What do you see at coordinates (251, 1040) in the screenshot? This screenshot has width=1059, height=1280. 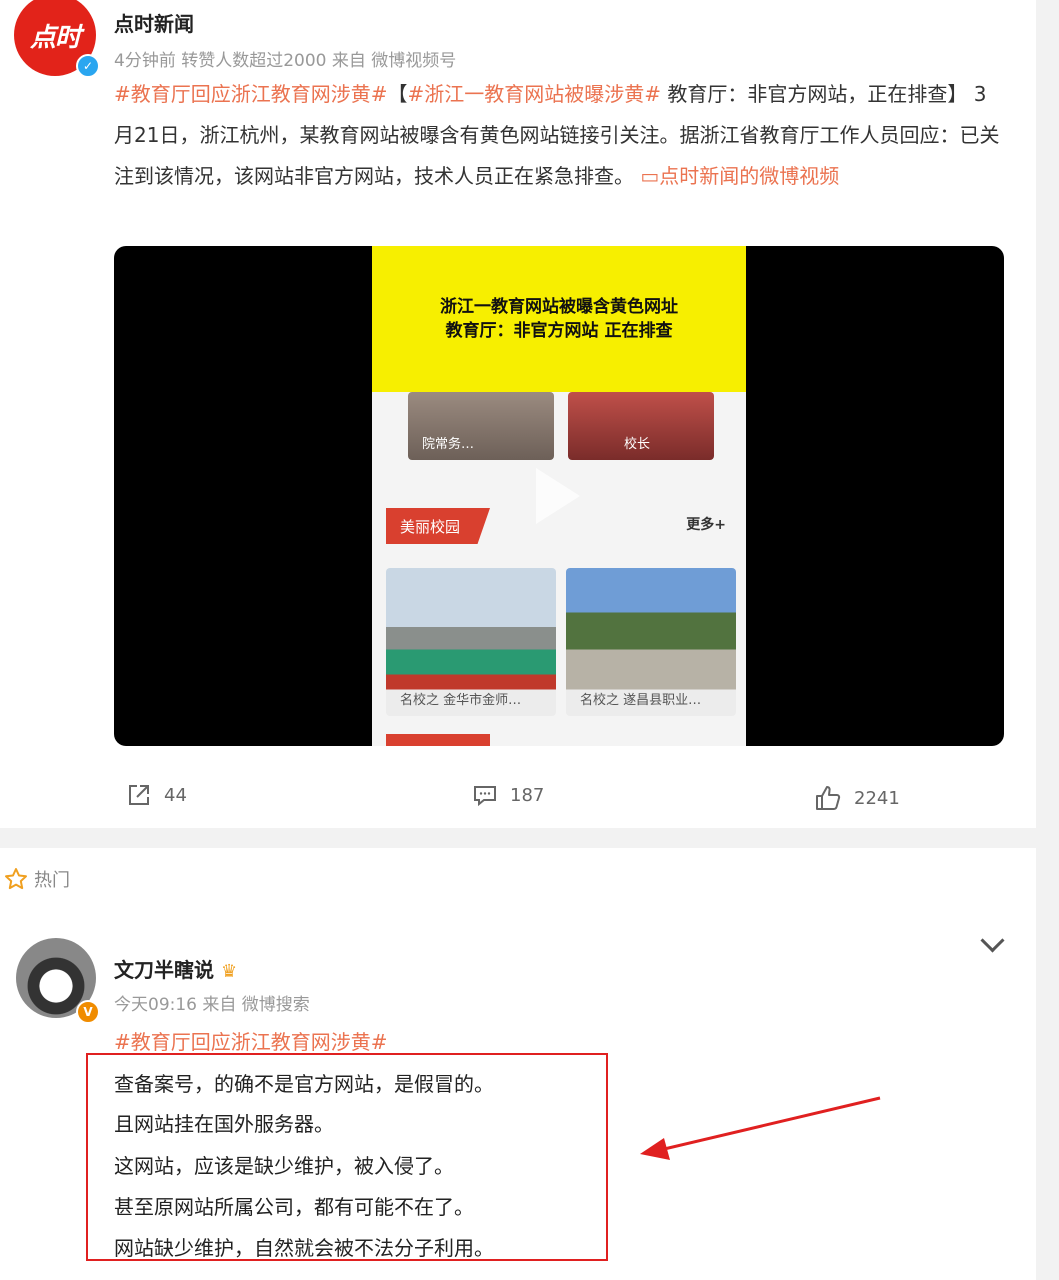 I see `comment-hashtag: #教育厅回应浙江教育网涉黄#` at bounding box center [251, 1040].